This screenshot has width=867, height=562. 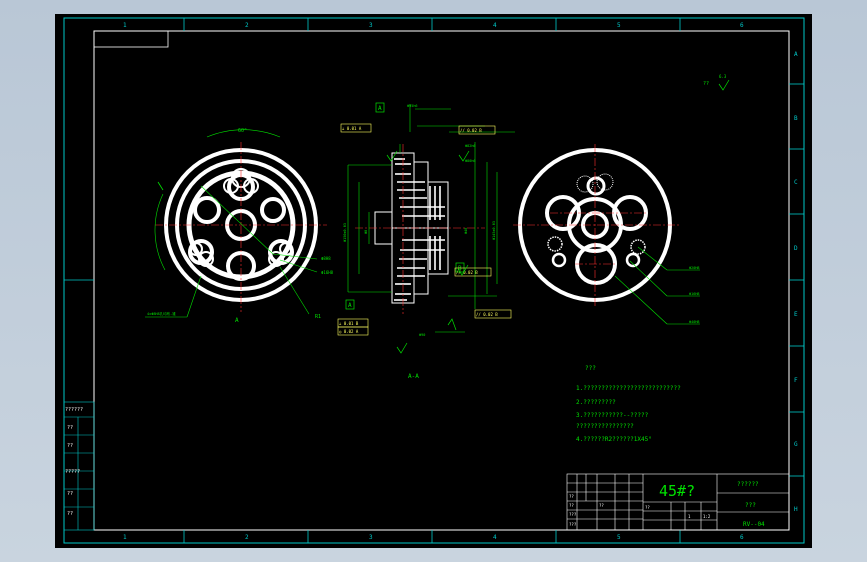 What do you see at coordinates (796, 314) in the screenshot?
I see `zone-right-e: E` at bounding box center [796, 314].